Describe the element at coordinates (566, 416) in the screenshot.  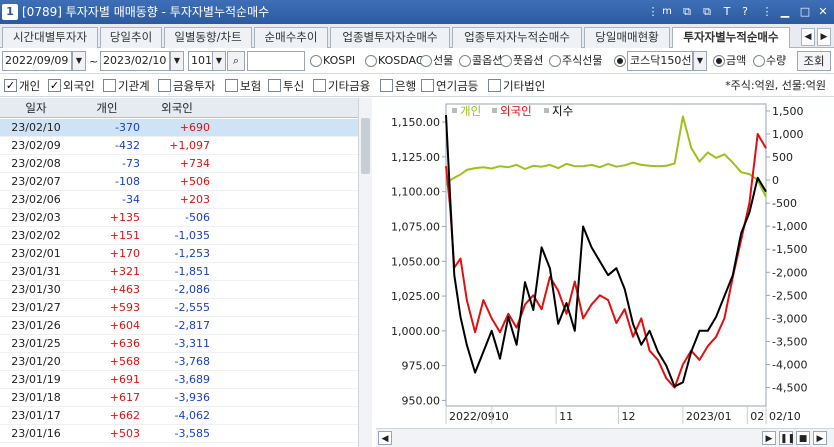
I see `x-tick-label: 11` at that location.